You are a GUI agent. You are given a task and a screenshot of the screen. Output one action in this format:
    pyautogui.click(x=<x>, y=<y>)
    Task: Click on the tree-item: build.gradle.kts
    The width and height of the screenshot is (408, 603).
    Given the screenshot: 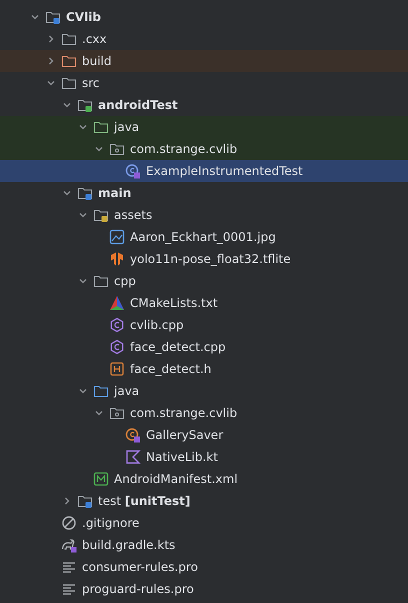 What is the action you would take?
    pyautogui.click(x=129, y=545)
    